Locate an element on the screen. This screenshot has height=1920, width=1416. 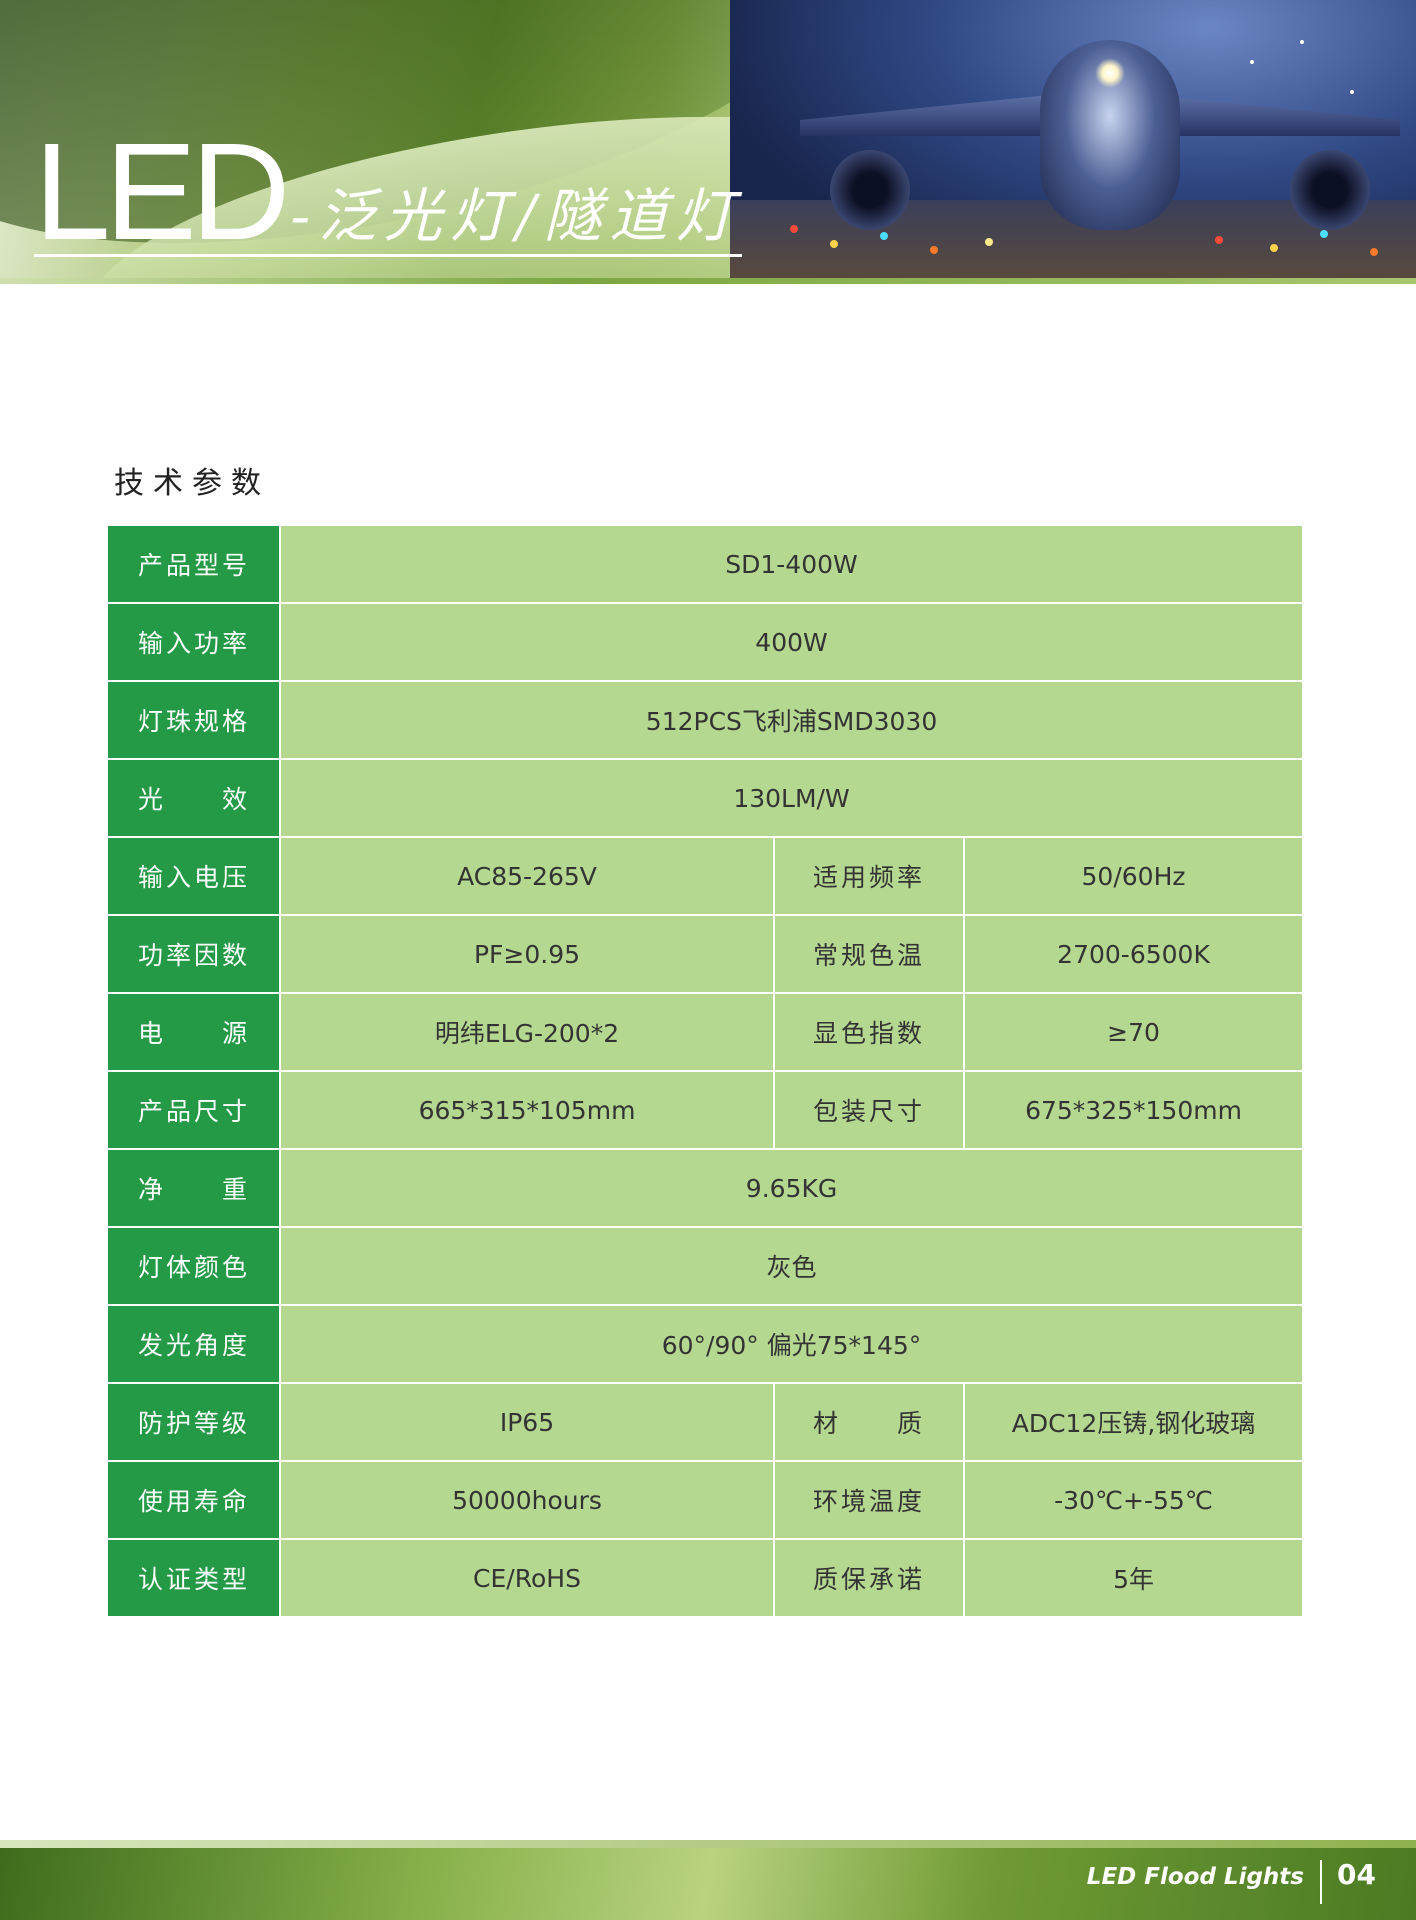
table-row: 输入电压 AC85-265V 适用频率 50/60Hz is located at coordinates (705, 876).